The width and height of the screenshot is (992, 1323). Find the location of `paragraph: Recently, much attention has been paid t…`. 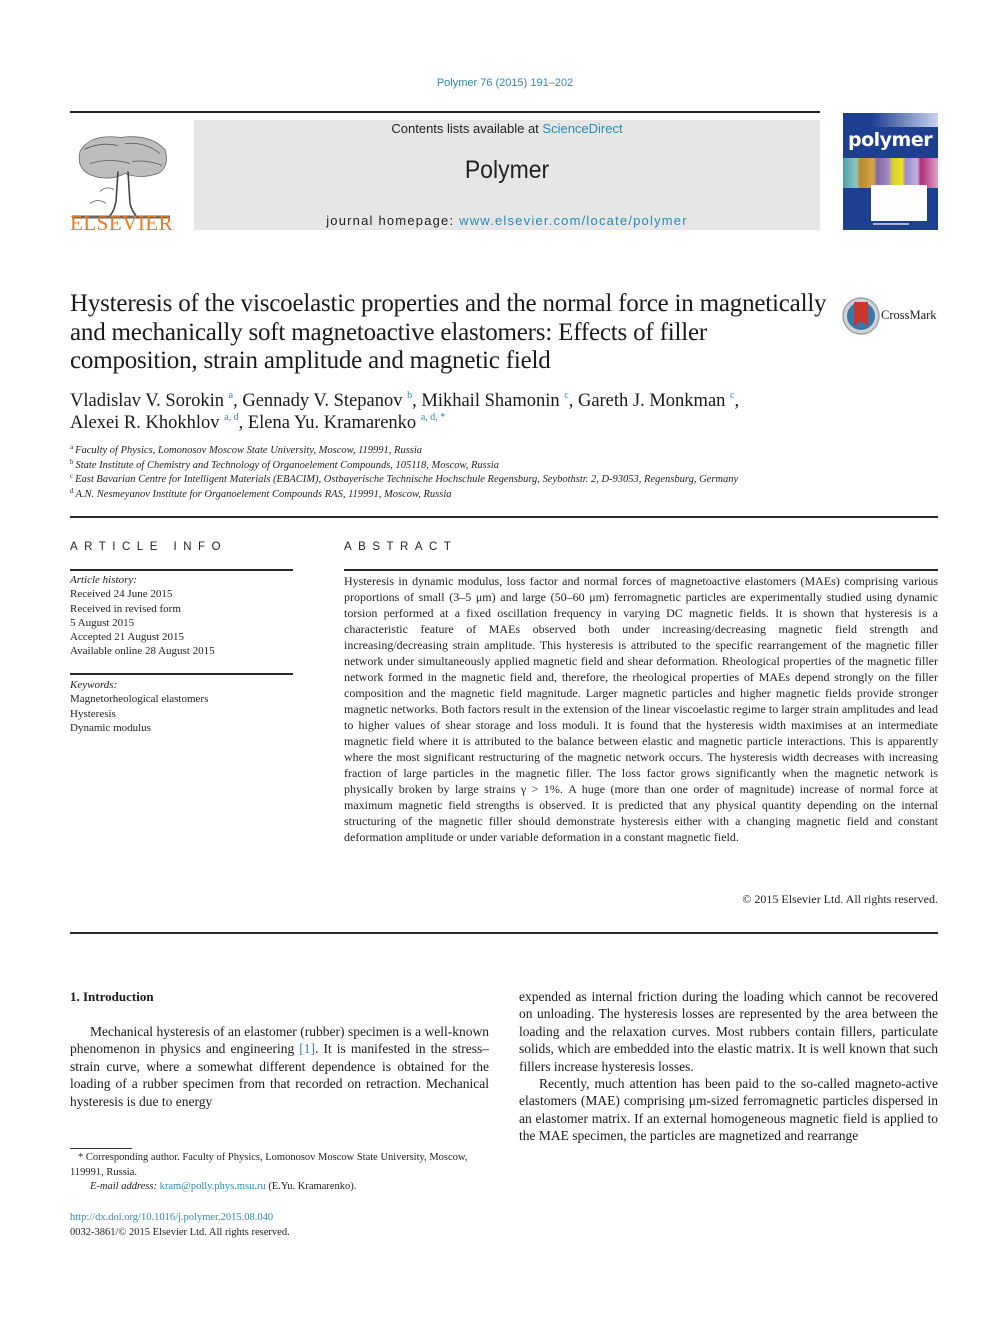

paragraph: Recently, much attention has been paid t… is located at coordinates (728, 1110).